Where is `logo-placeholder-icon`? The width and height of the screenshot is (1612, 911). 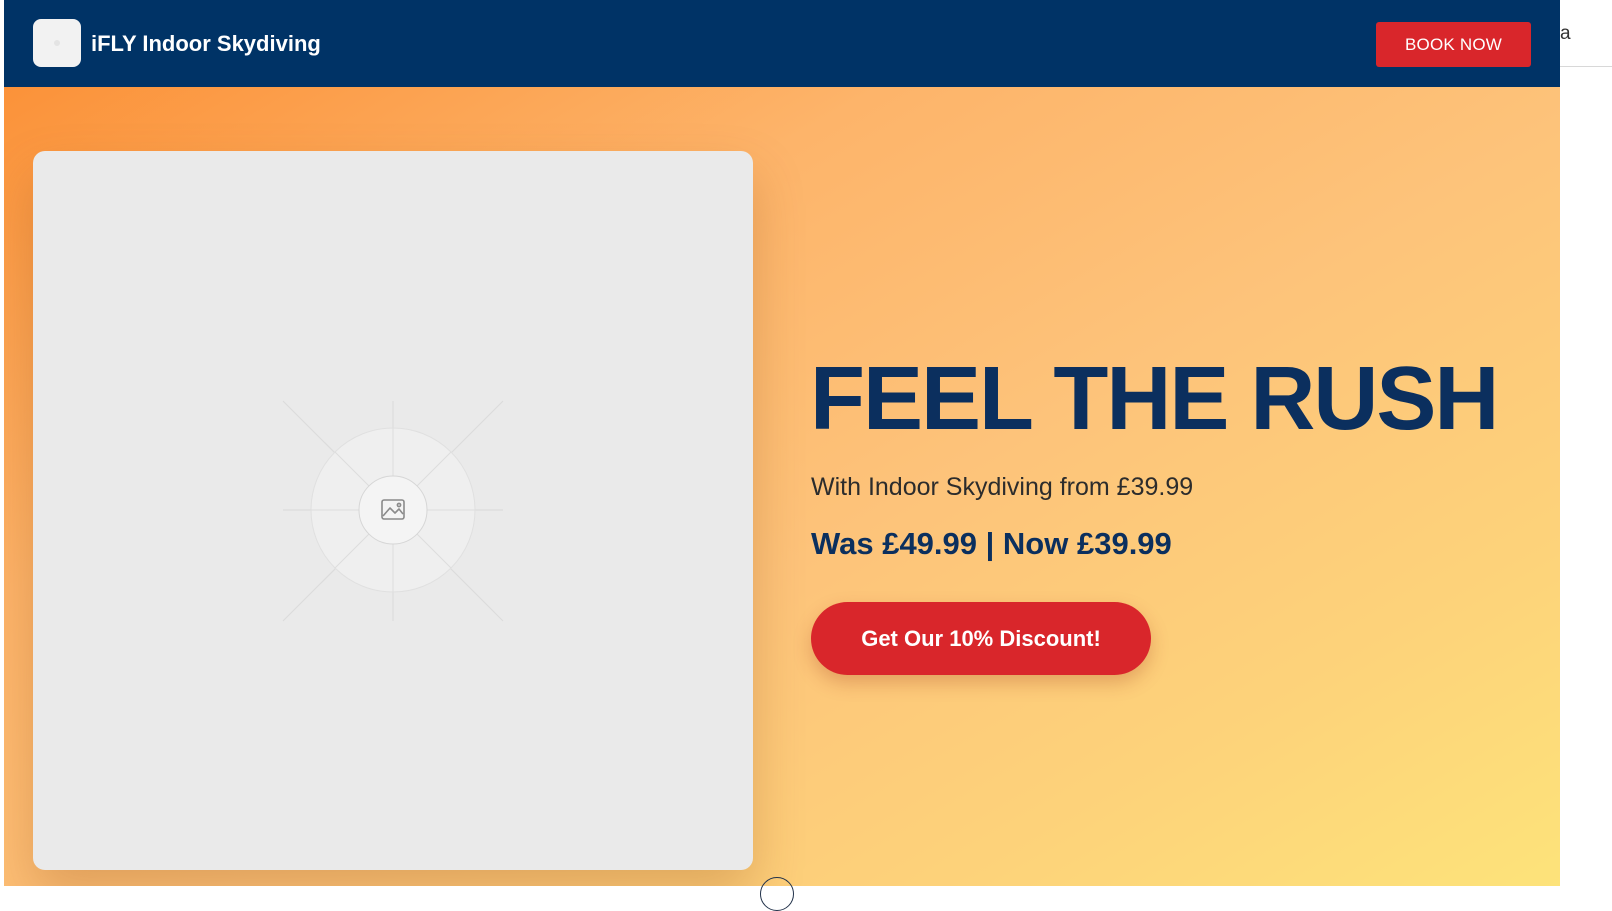 logo-placeholder-icon is located at coordinates (57, 43).